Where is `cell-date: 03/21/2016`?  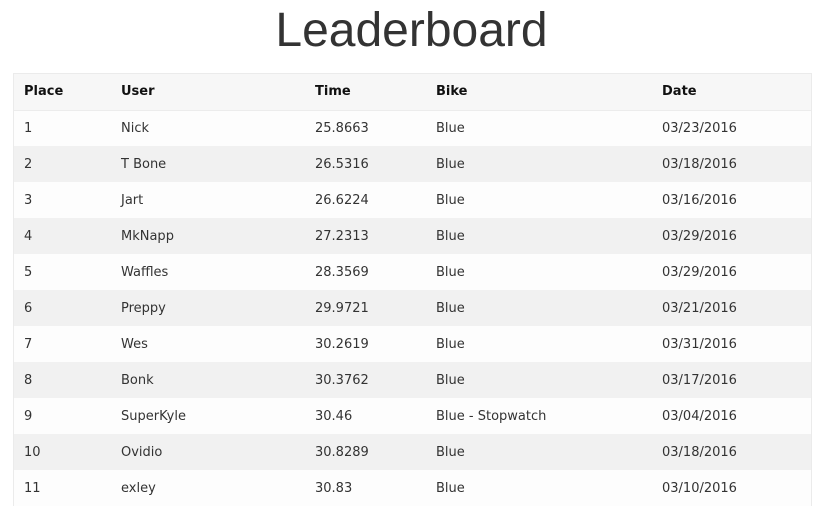
cell-date: 03/21/2016 is located at coordinates (699, 308).